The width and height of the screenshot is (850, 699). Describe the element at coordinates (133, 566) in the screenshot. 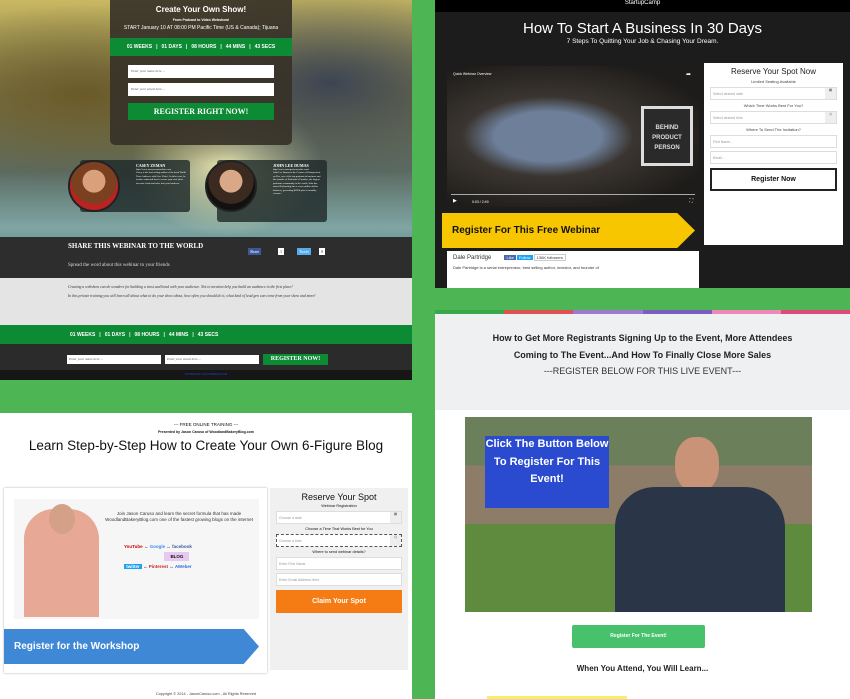

I see `twitter-logo: twitter` at that location.